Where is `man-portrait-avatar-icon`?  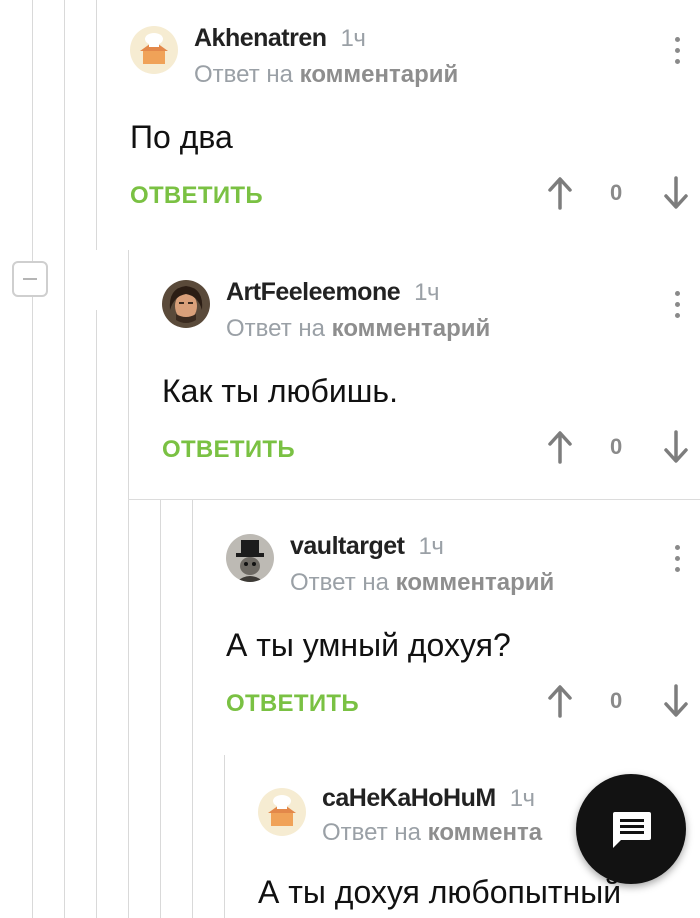
man-portrait-avatar-icon is located at coordinates (186, 304).